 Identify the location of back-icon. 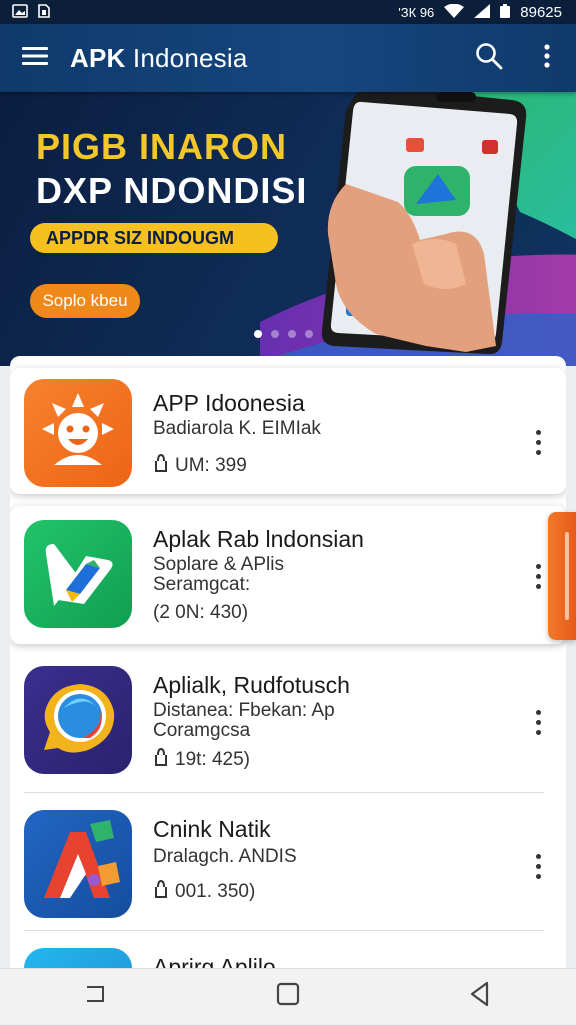
(480, 996).